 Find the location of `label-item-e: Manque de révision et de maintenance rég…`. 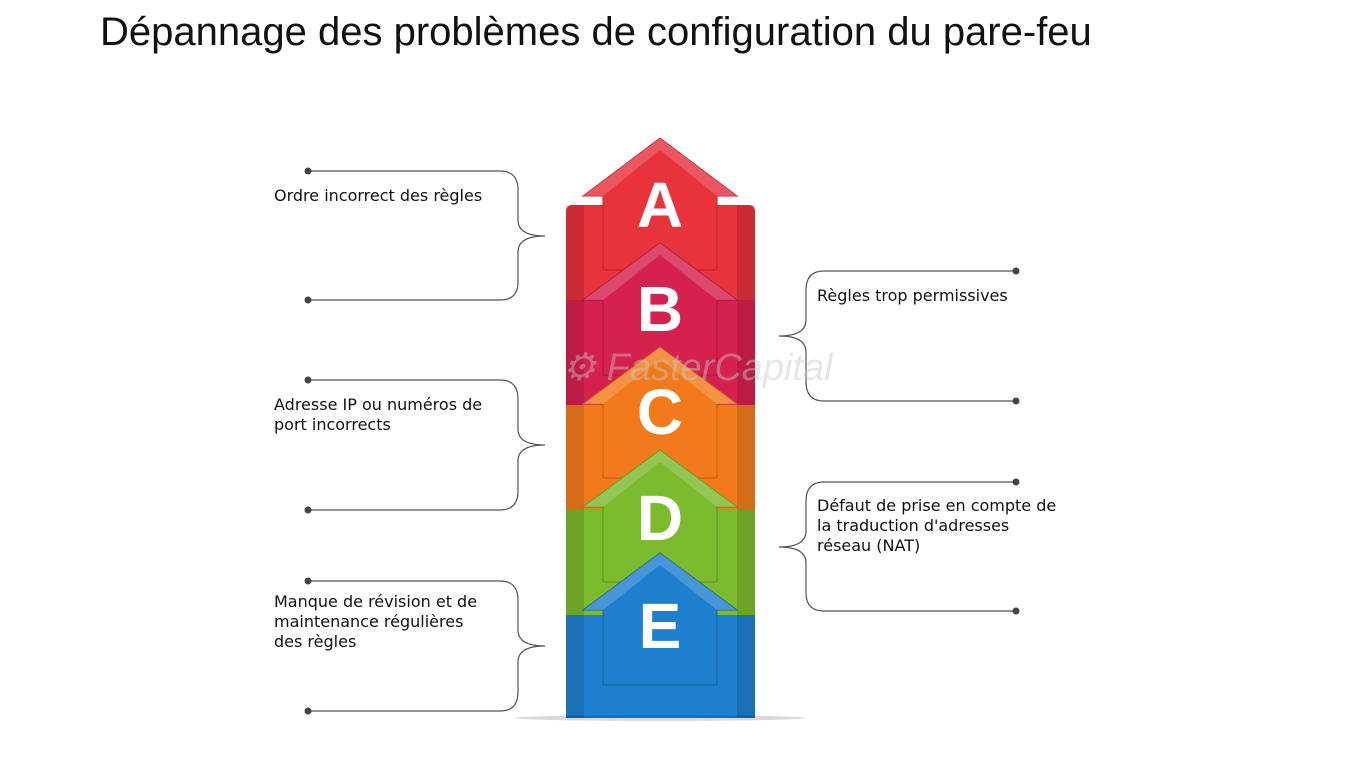

label-item-e: Manque de révision et de maintenance rég… is located at coordinates (376, 621).